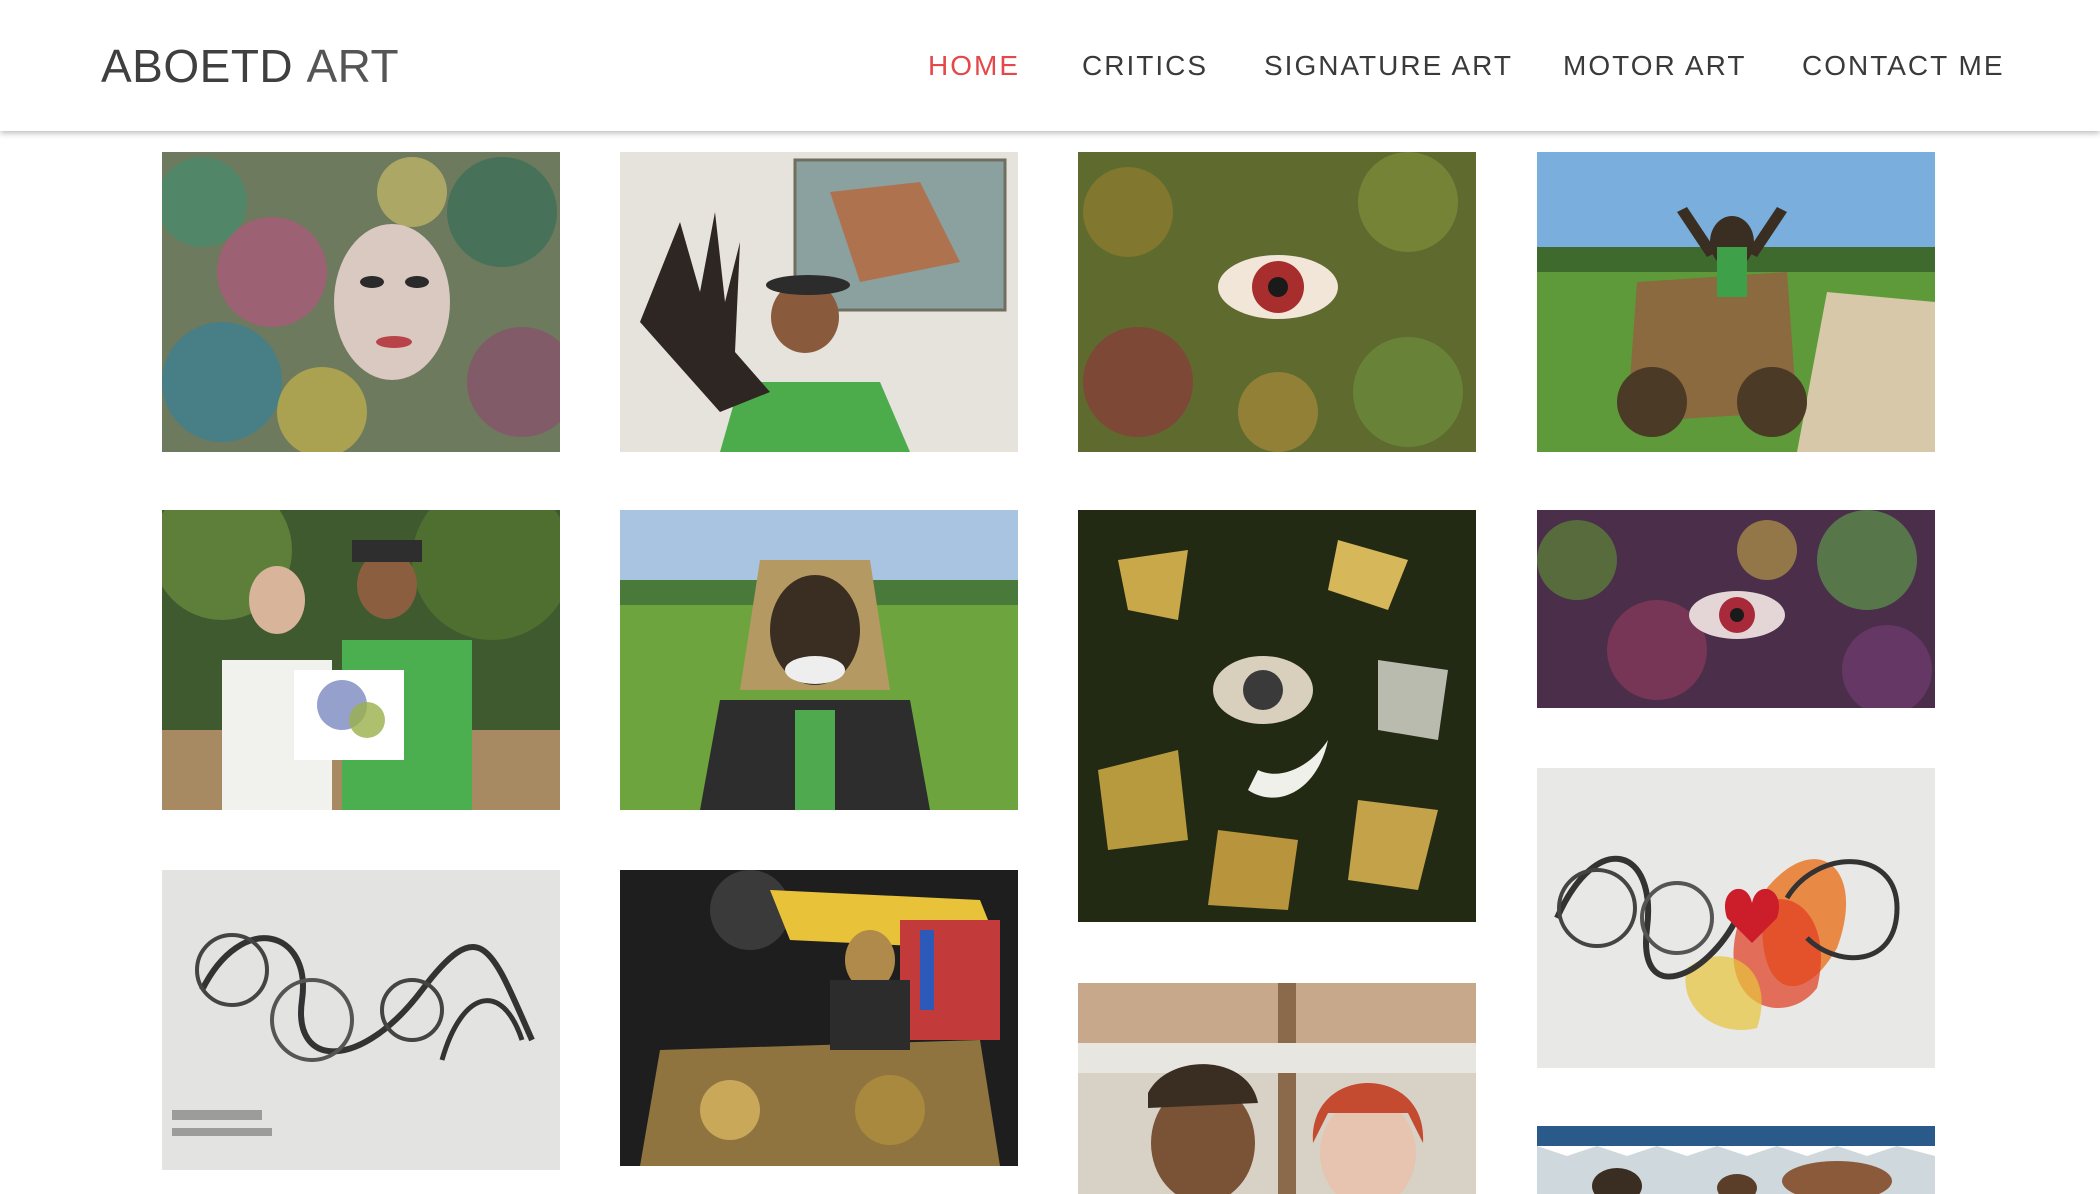 This screenshot has height=1194, width=2100. Describe the element at coordinates (1903, 66) in the screenshot. I see `nav-contact-me: CONTACT ME` at that location.